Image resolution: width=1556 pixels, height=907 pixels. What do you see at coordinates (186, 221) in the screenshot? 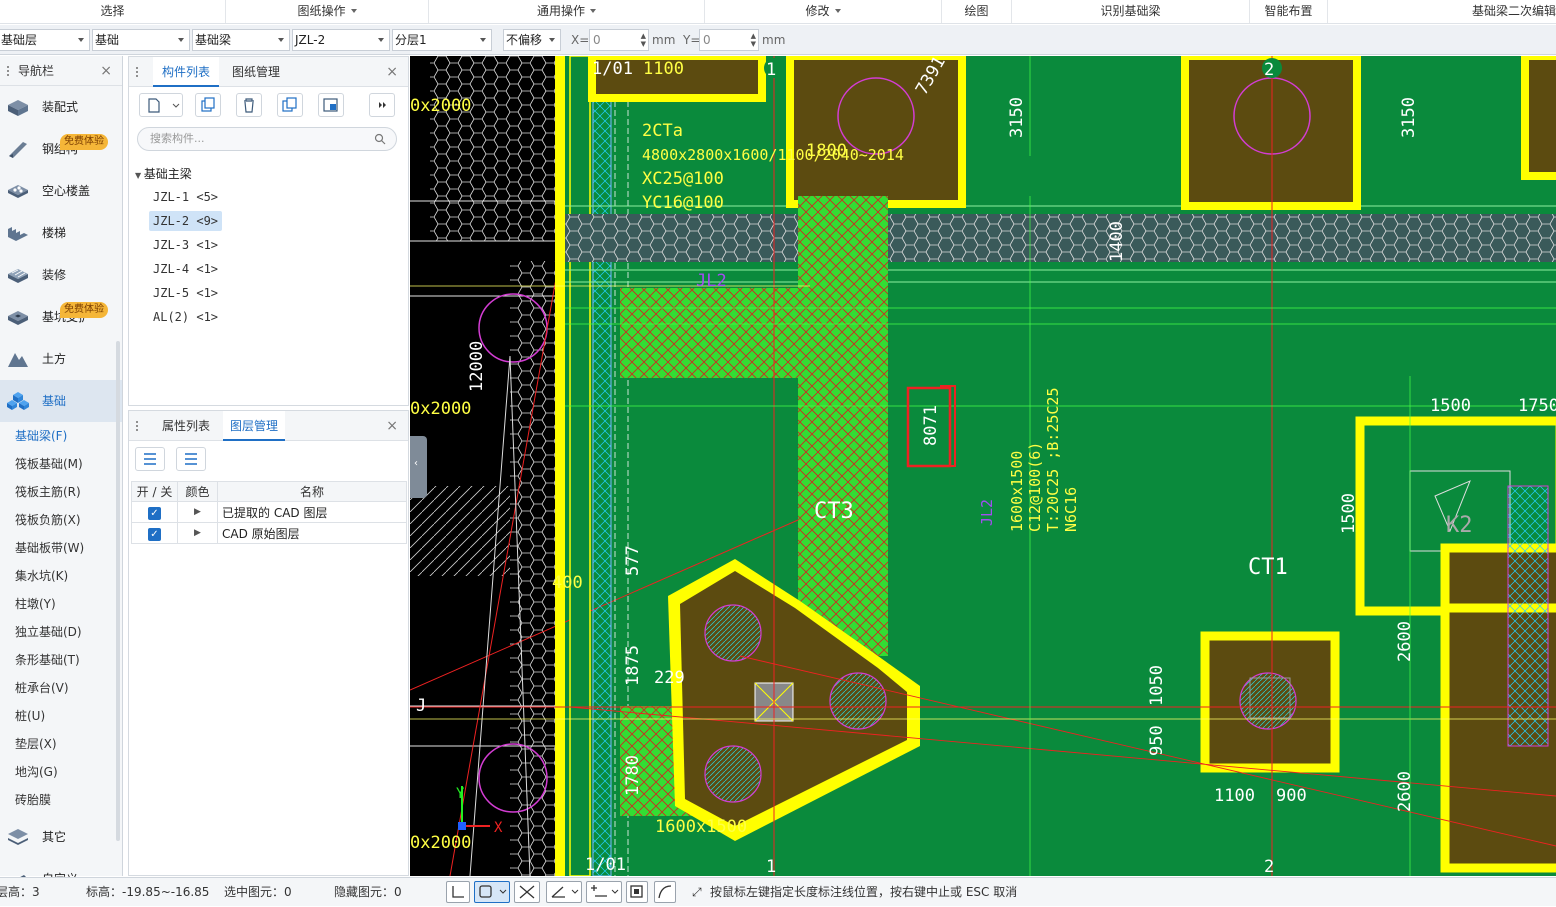
I see `tree-item: JZL-2 <9>` at bounding box center [186, 221].